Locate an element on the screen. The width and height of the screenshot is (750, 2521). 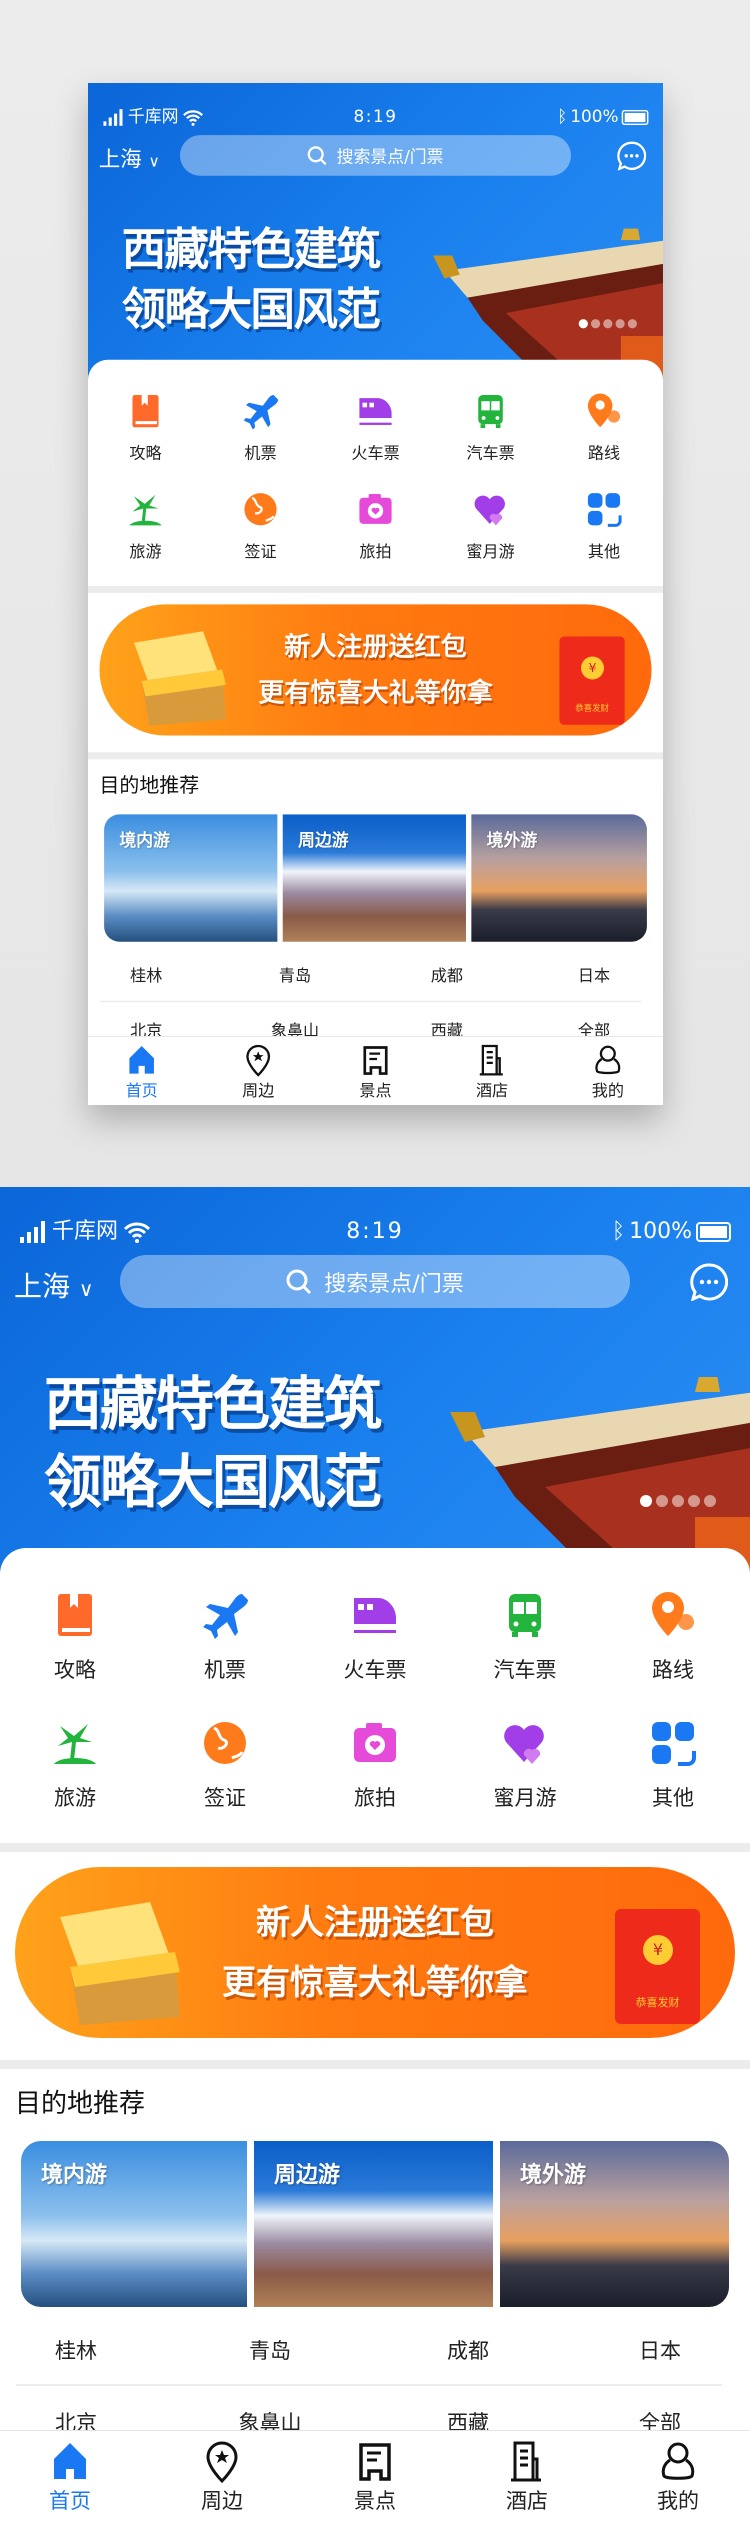
bus-icon is located at coordinates (525, 1615).